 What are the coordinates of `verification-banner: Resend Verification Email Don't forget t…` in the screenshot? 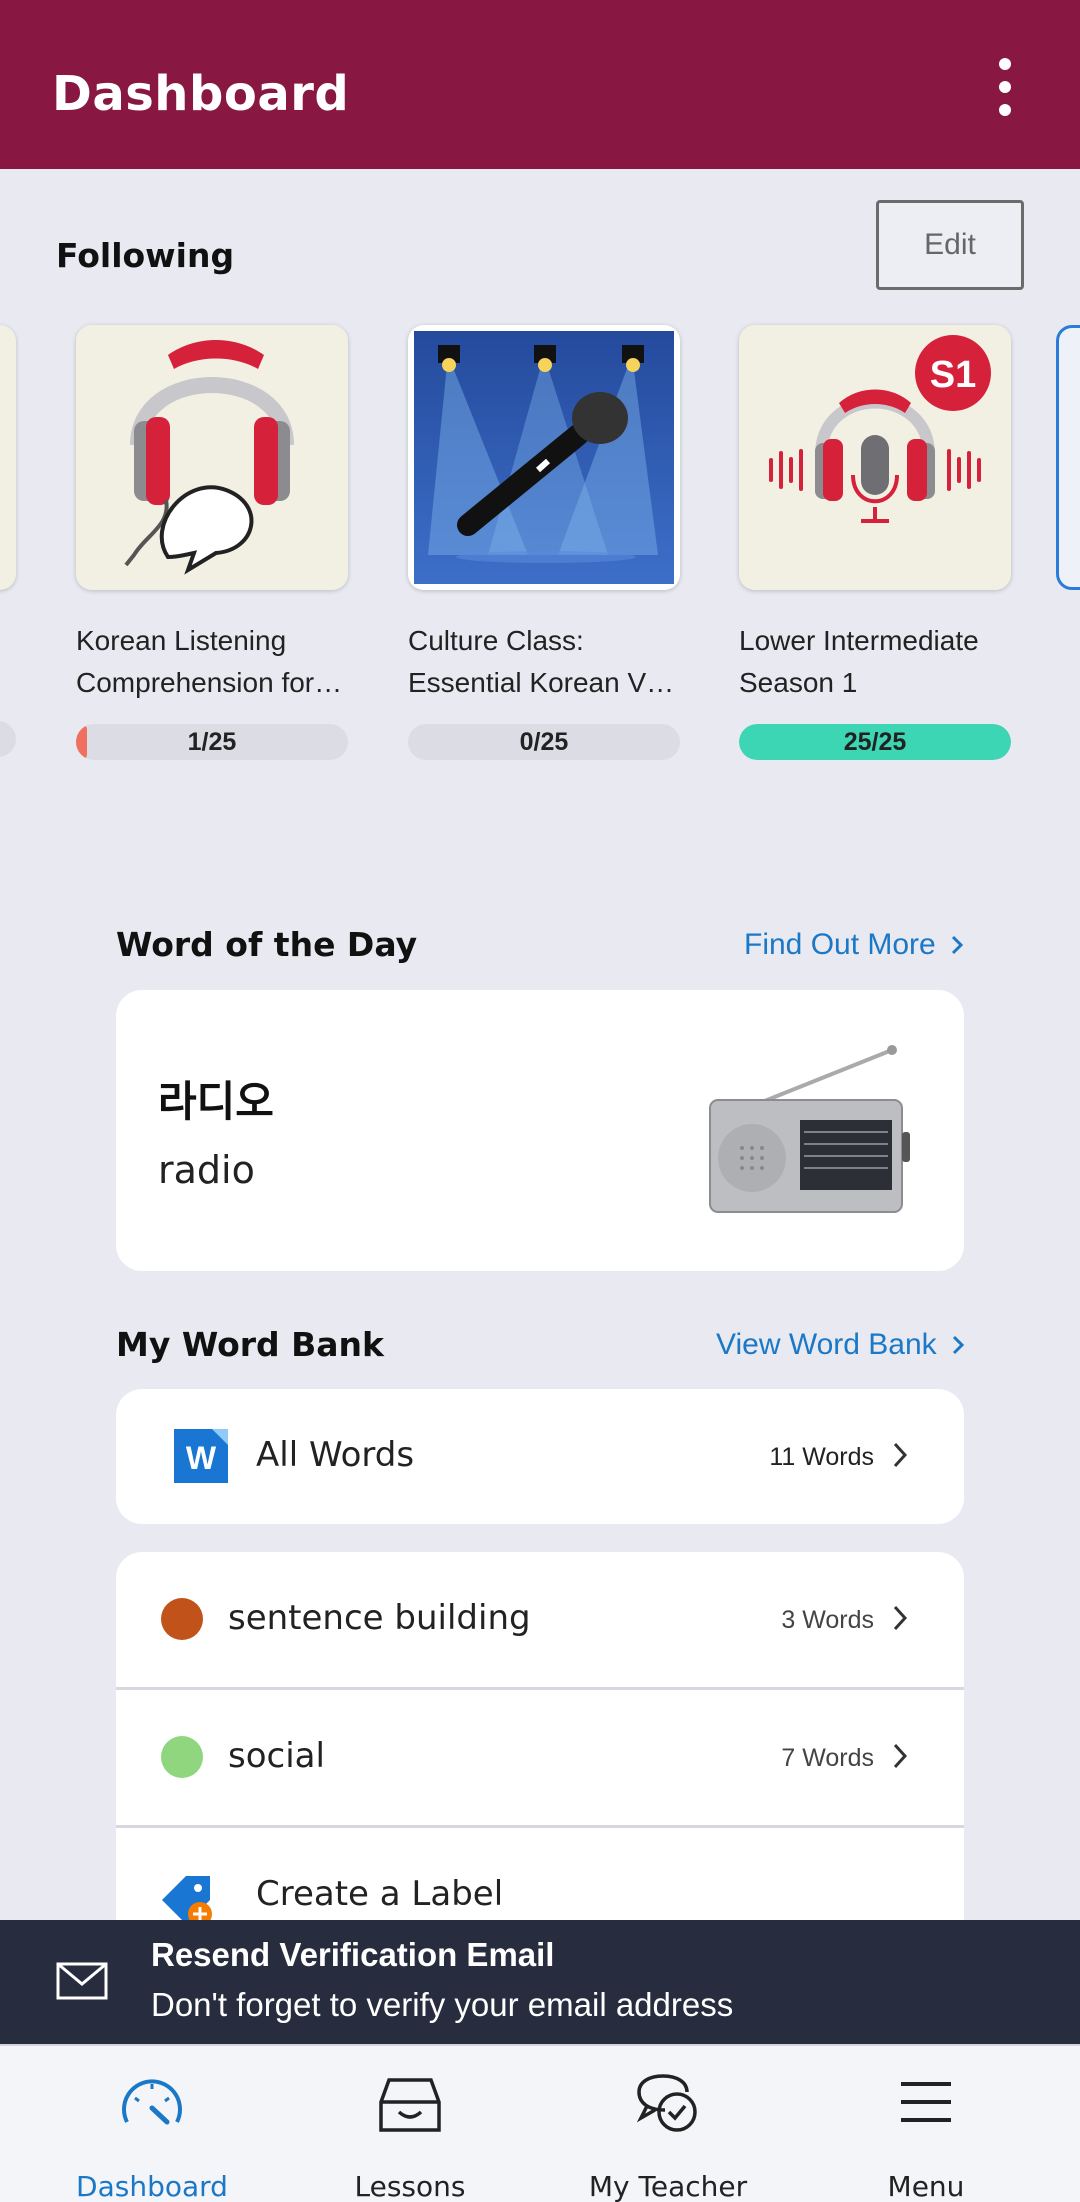 It's located at (540, 1982).